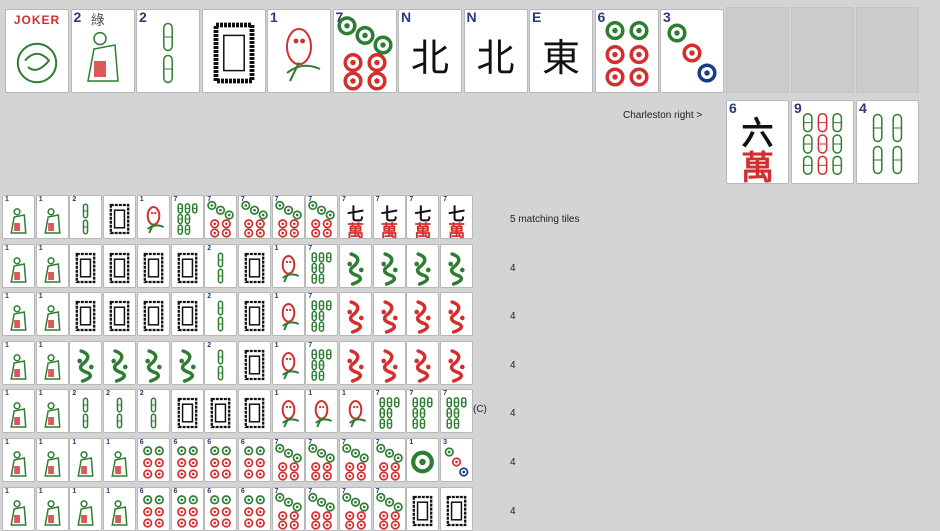  I want to click on tile-crak: 6六萬, so click(757, 142).